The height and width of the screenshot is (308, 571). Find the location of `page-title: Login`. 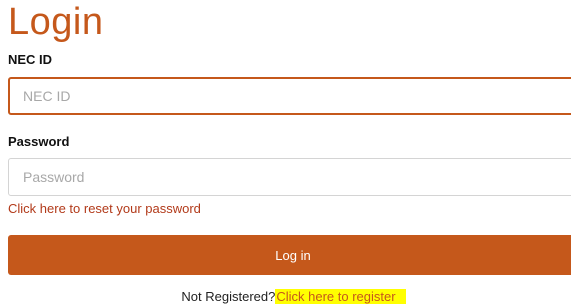

page-title: Login is located at coordinates (56, 22).